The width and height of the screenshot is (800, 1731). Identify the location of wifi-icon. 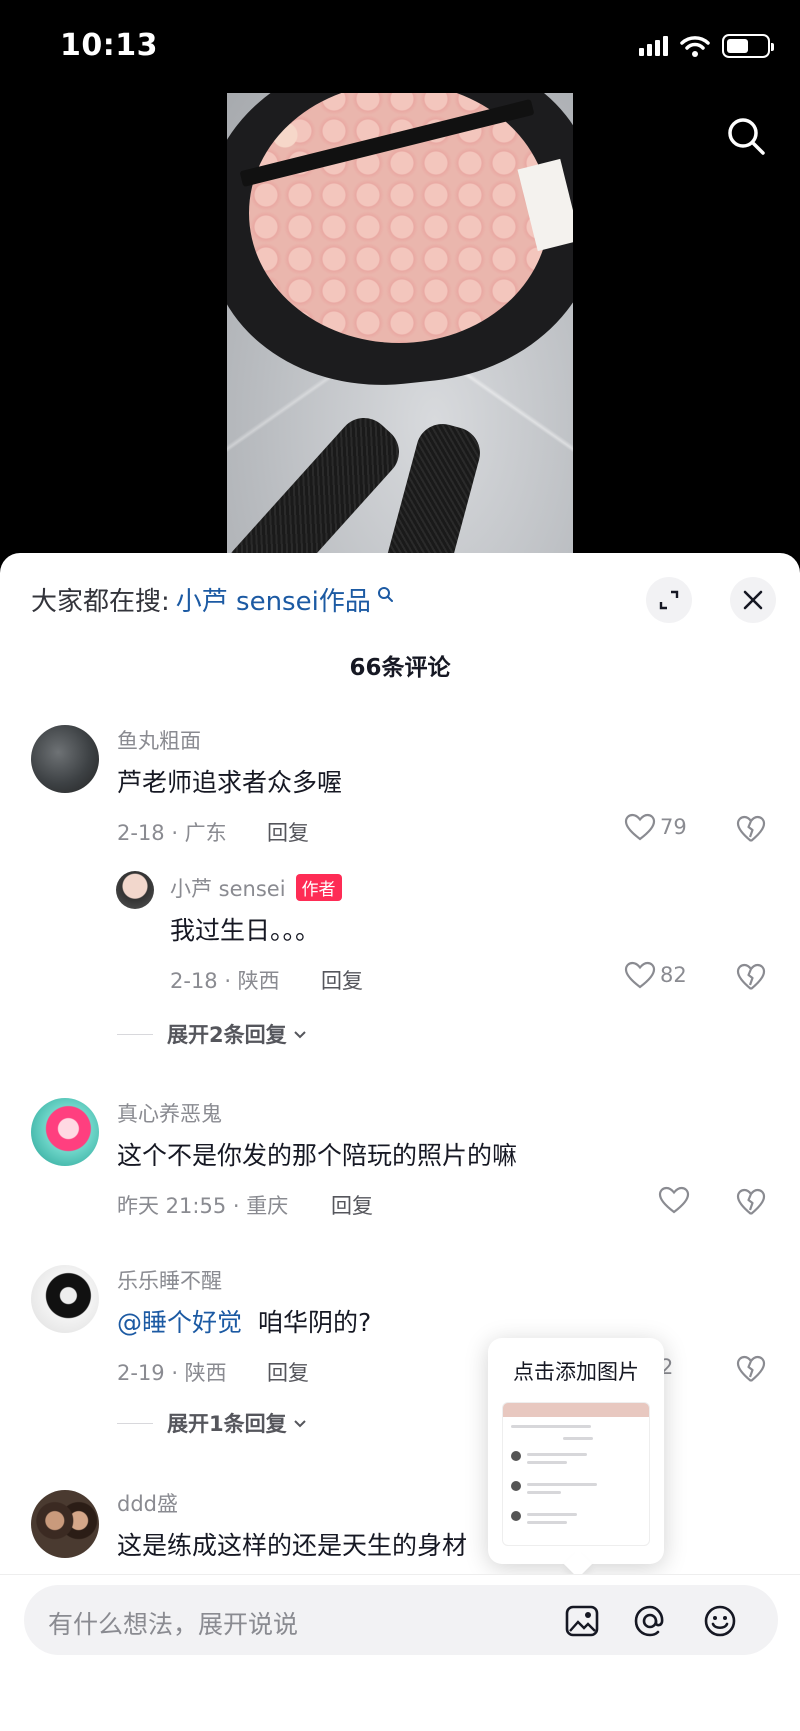
(695, 46).